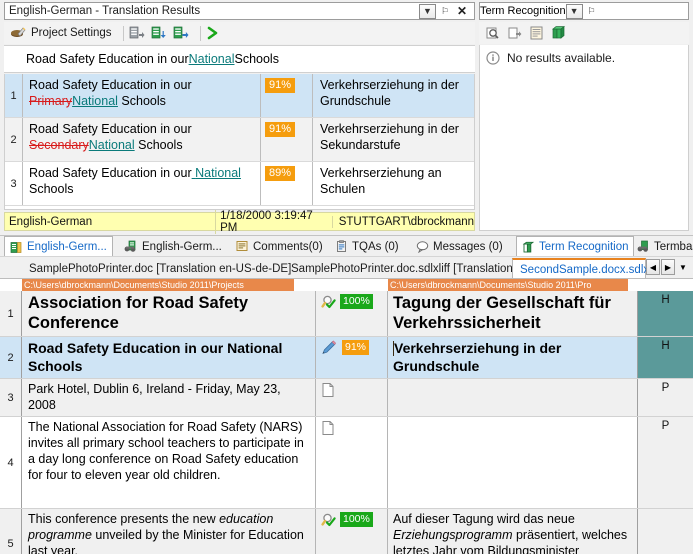 This screenshot has width=693, height=554. Describe the element at coordinates (51, 221) in the screenshot. I see `tm-name-field: English-German` at that location.